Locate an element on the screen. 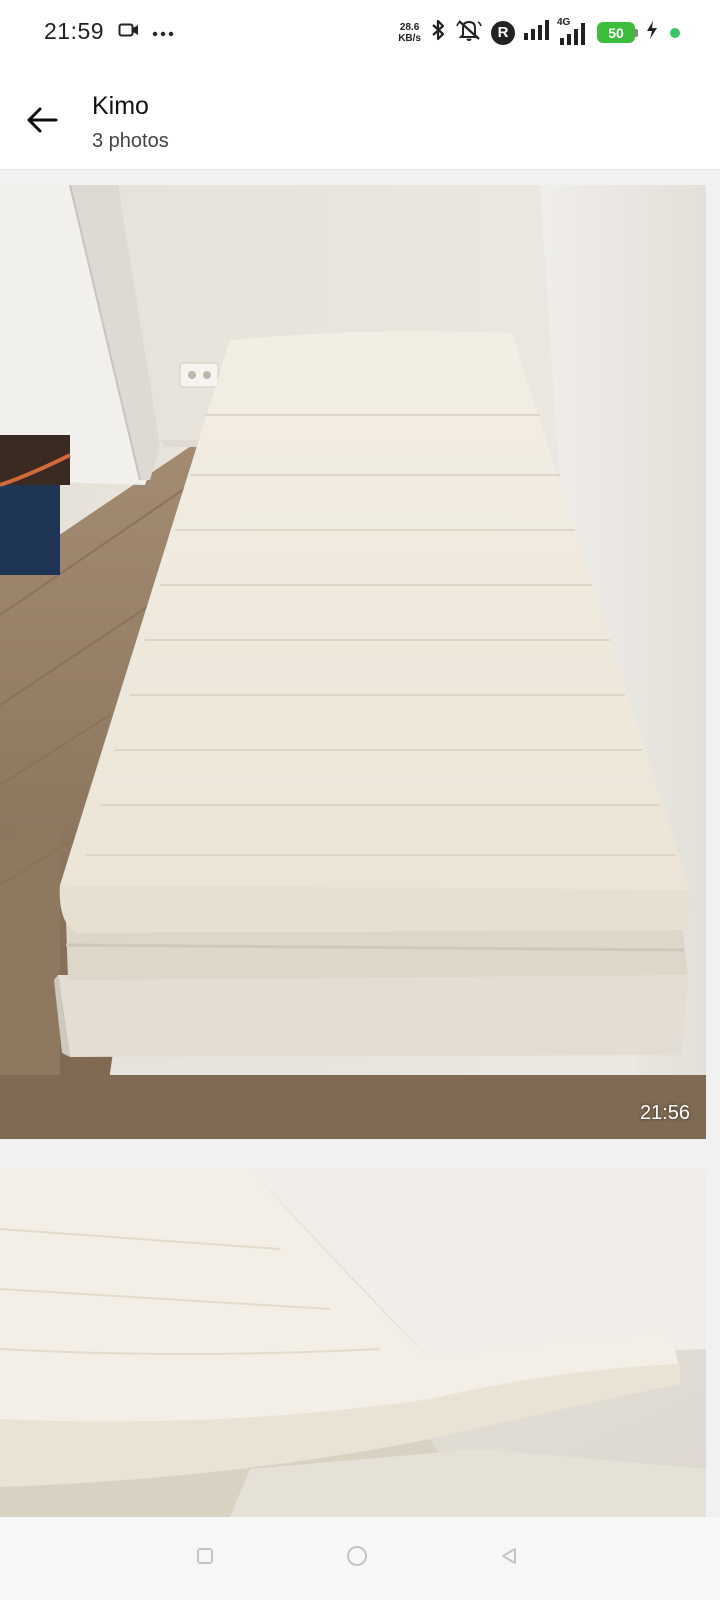 This screenshot has width=720, height=1600. page-title: Kimo is located at coordinates (120, 106).